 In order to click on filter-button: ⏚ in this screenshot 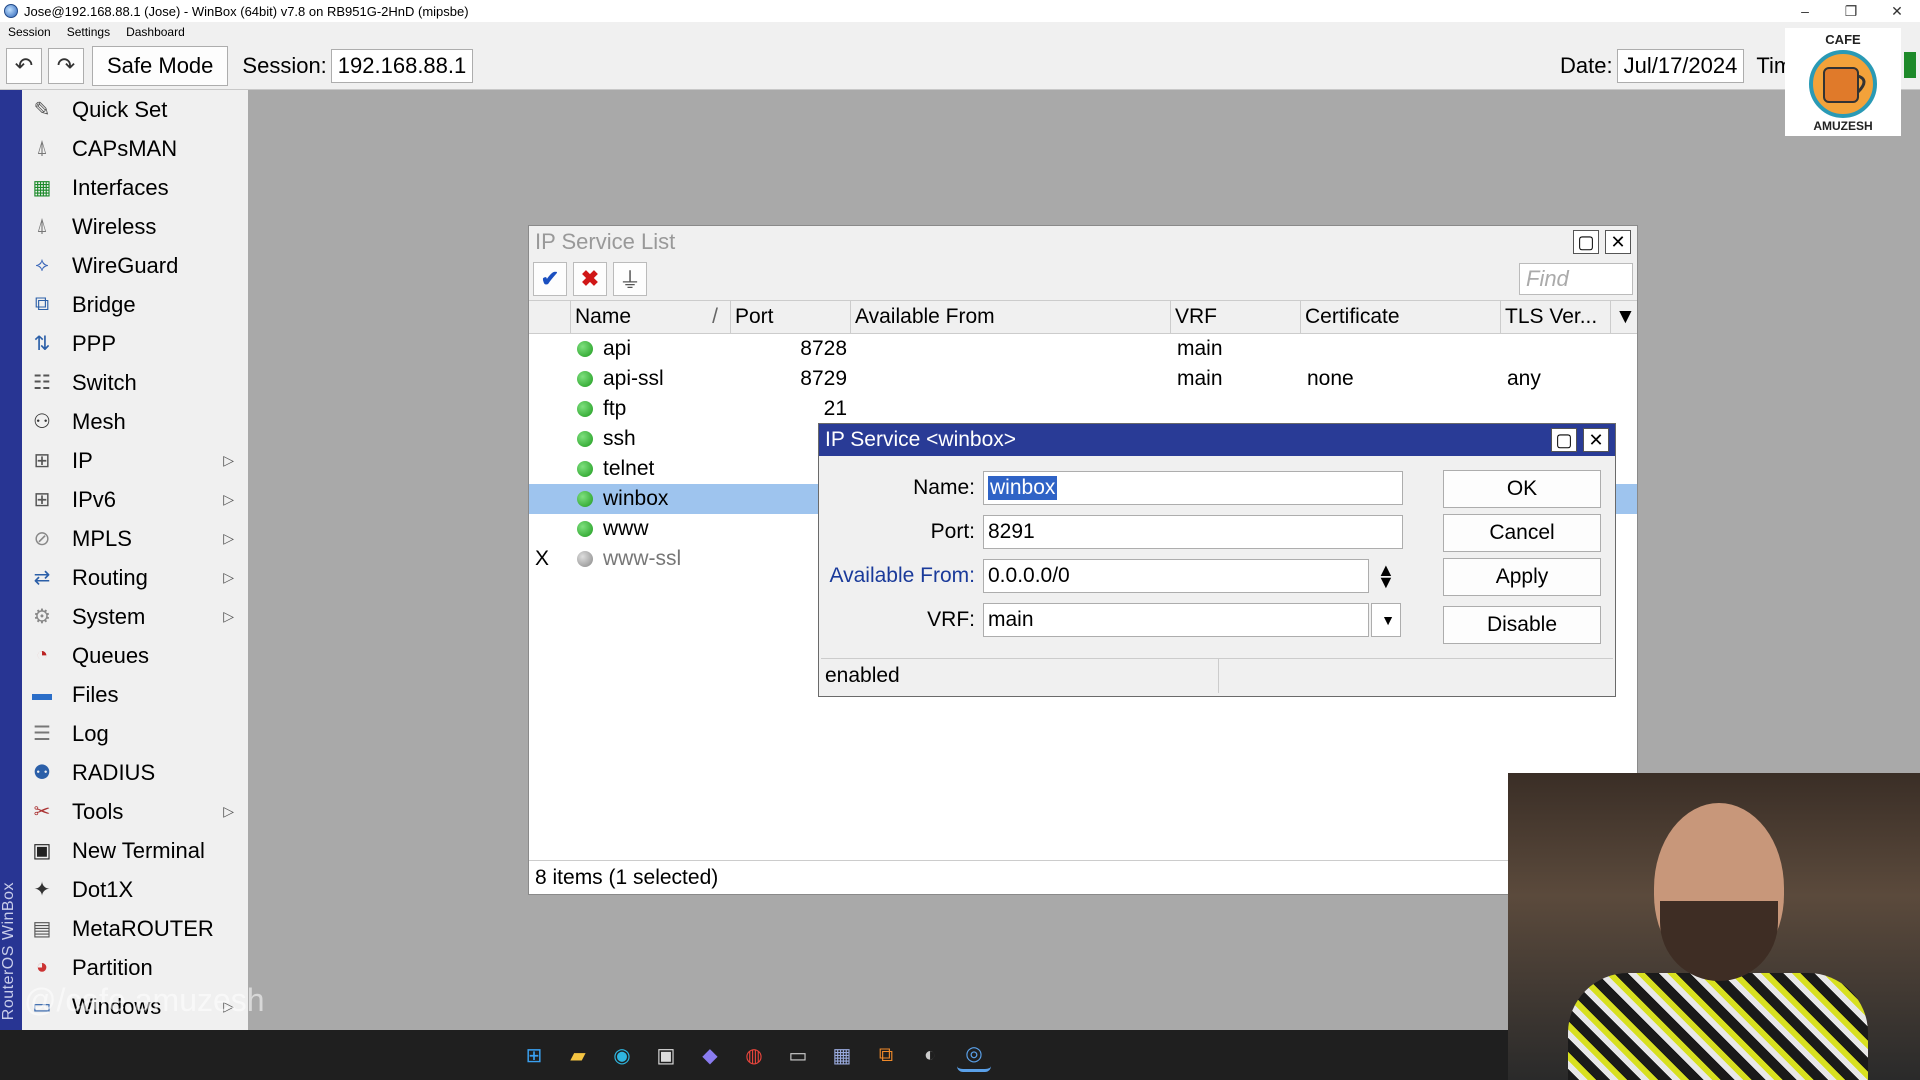, I will do `click(630, 279)`.